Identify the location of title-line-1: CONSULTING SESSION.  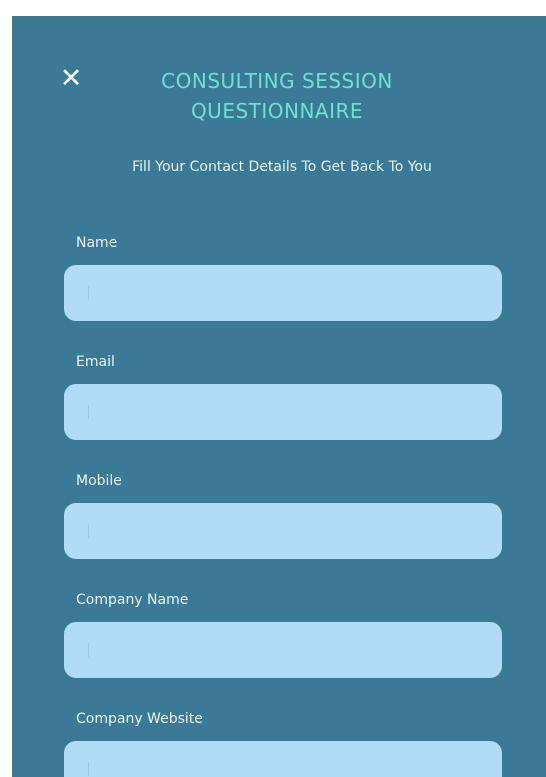
(277, 81).